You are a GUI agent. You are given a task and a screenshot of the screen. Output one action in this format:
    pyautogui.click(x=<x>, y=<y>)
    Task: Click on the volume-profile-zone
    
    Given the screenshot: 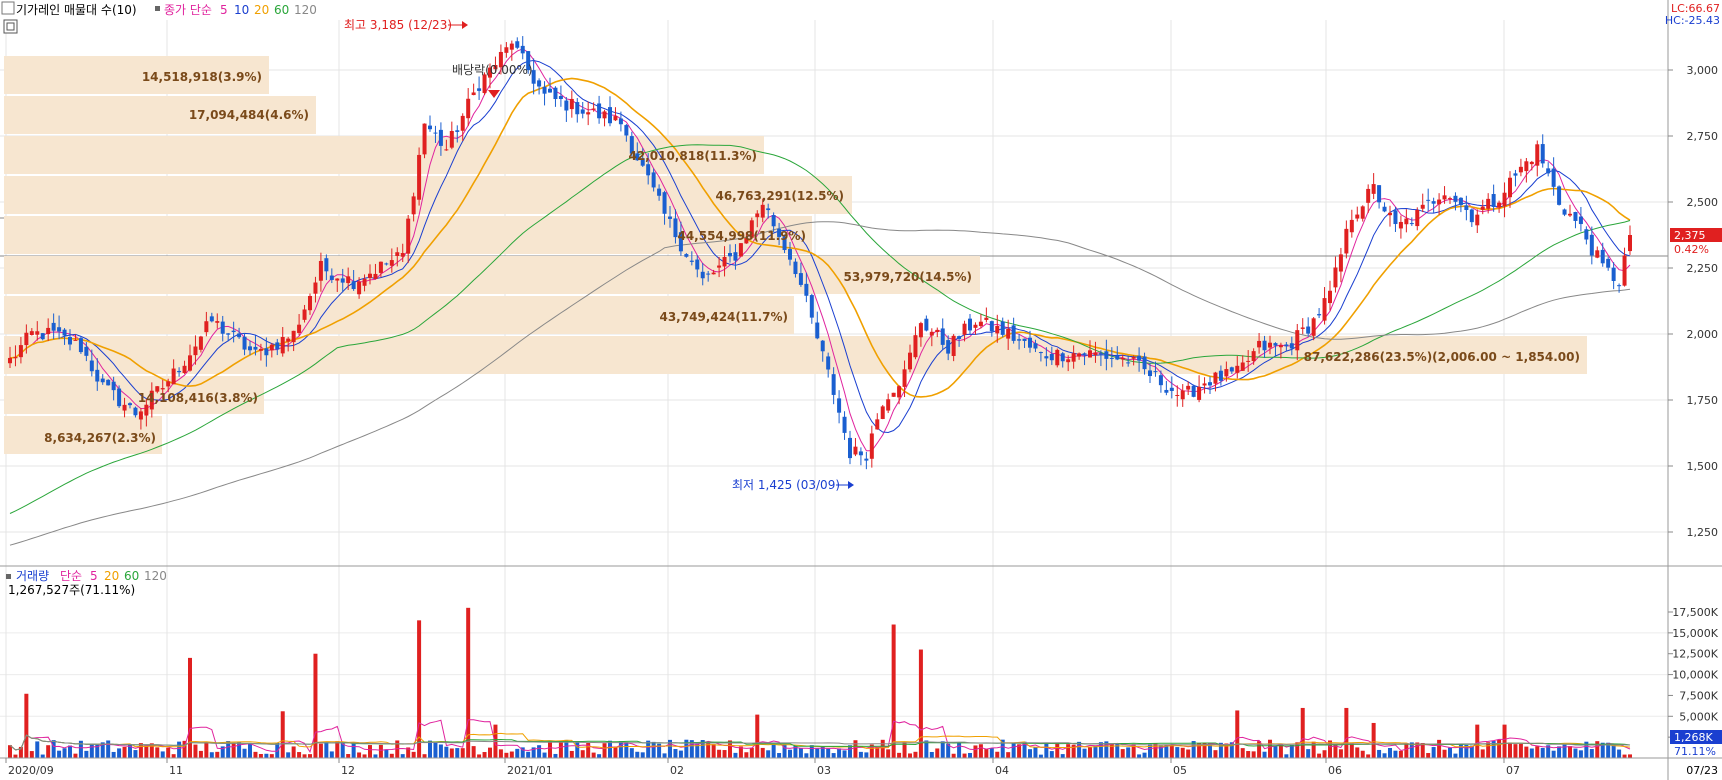 What is the action you would take?
    pyautogui.click(x=492, y=275)
    